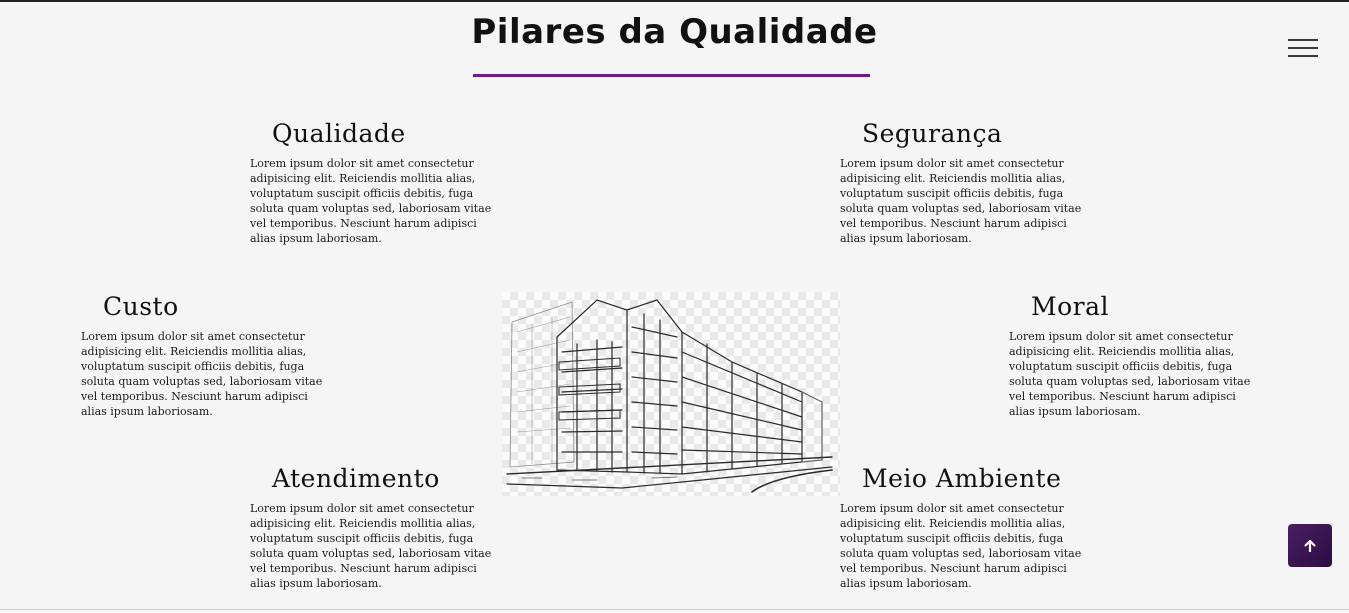  I want to click on hamburger-menu-icon, so click(1303, 40).